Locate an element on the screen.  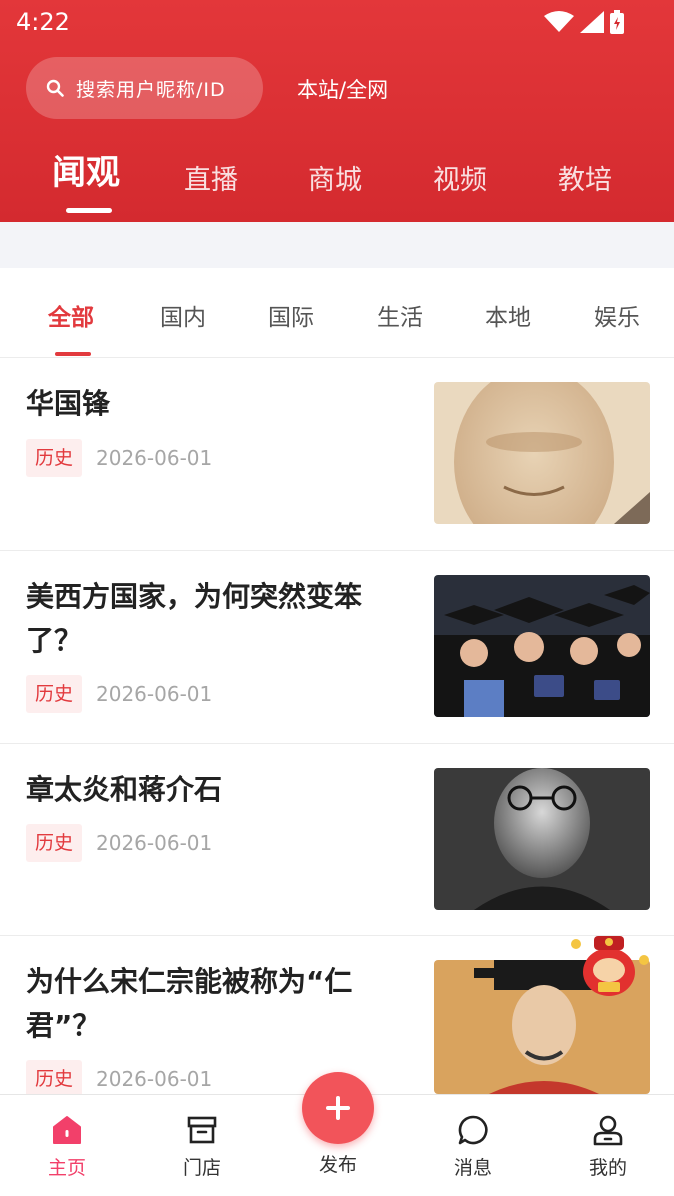
status-bar: 4:22 is located at coordinates (337, 22).